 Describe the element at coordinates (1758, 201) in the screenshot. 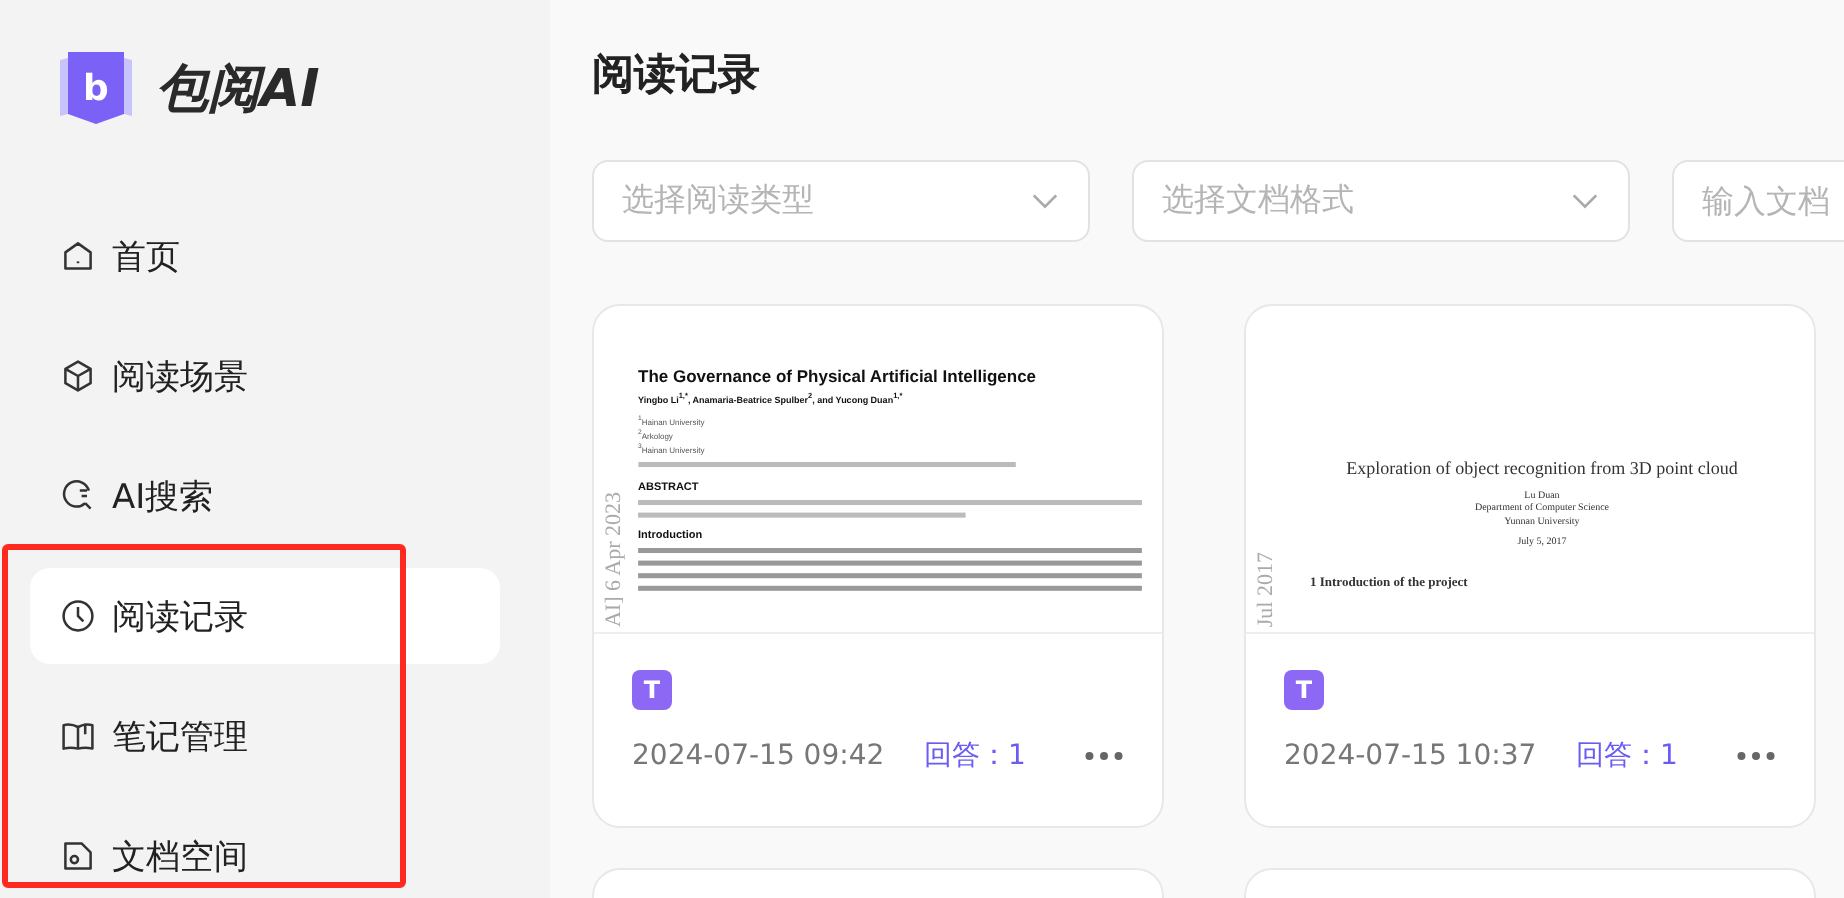

I see `search-field: 输入文档` at that location.